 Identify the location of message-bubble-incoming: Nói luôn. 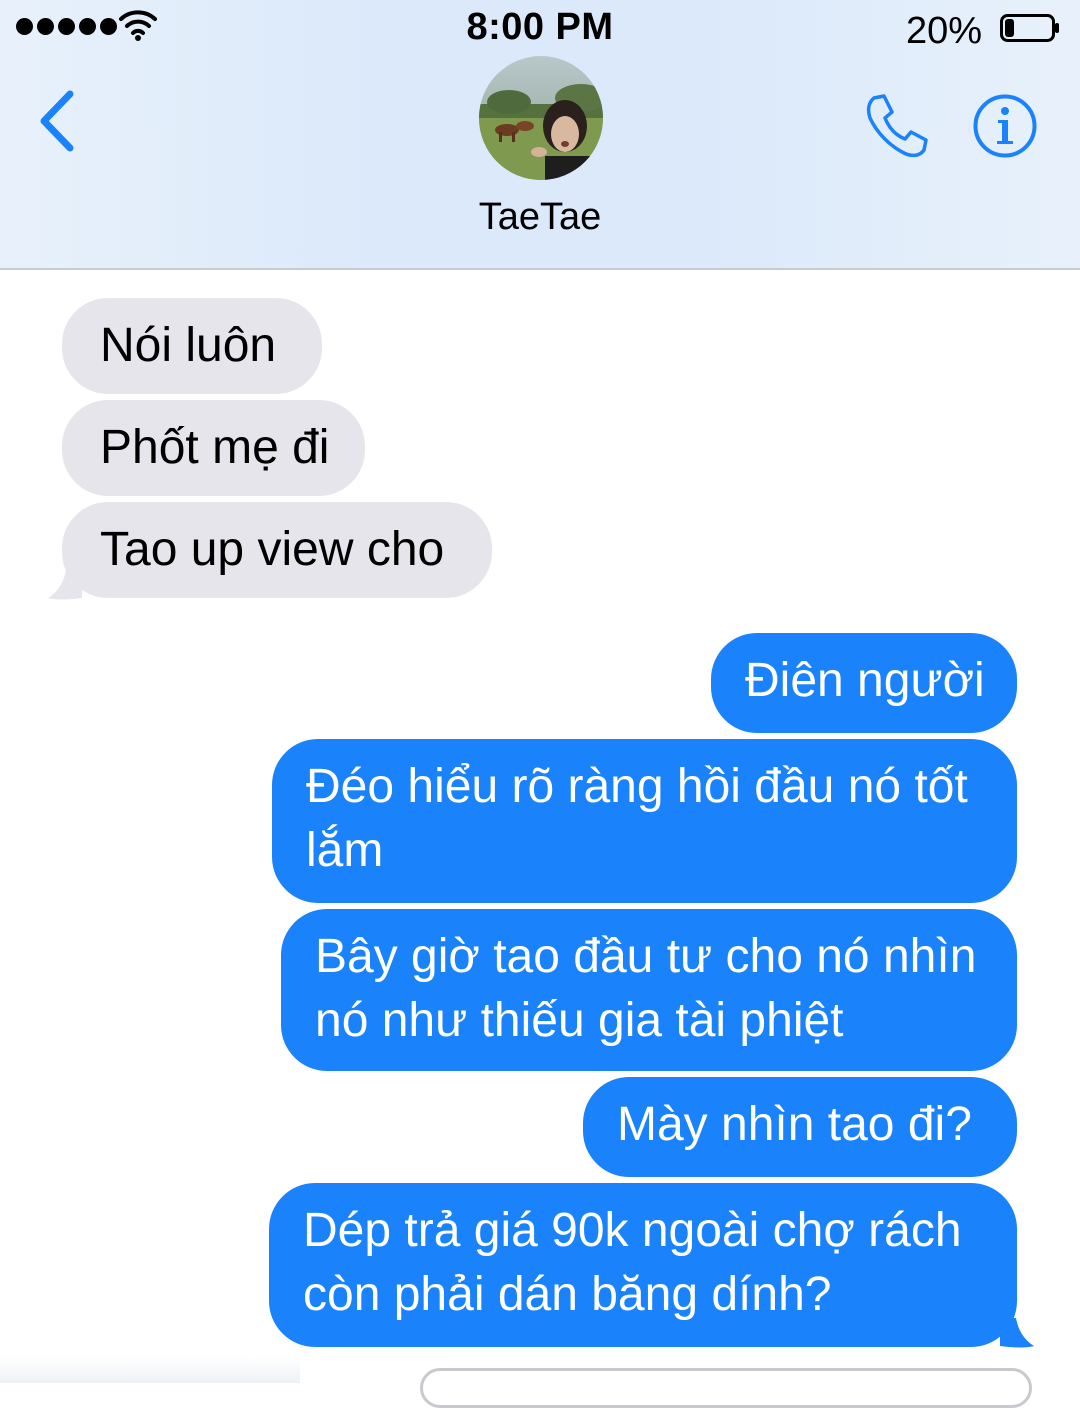
(192, 346).